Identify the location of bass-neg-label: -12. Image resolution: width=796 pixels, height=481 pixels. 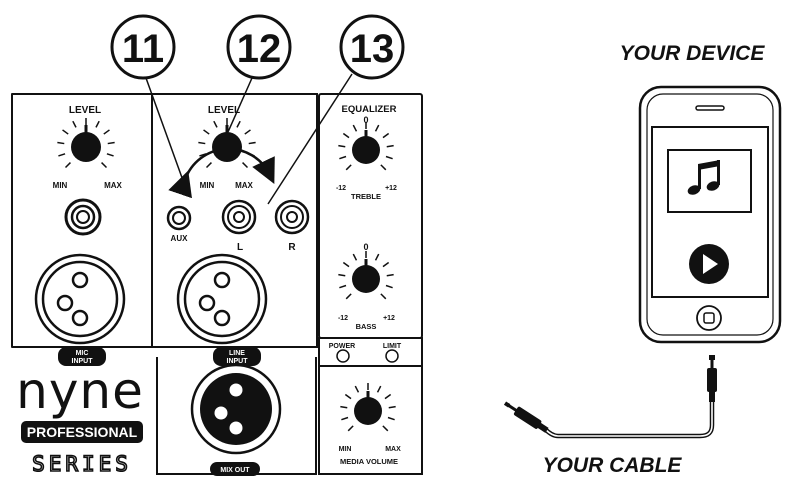
(343, 318).